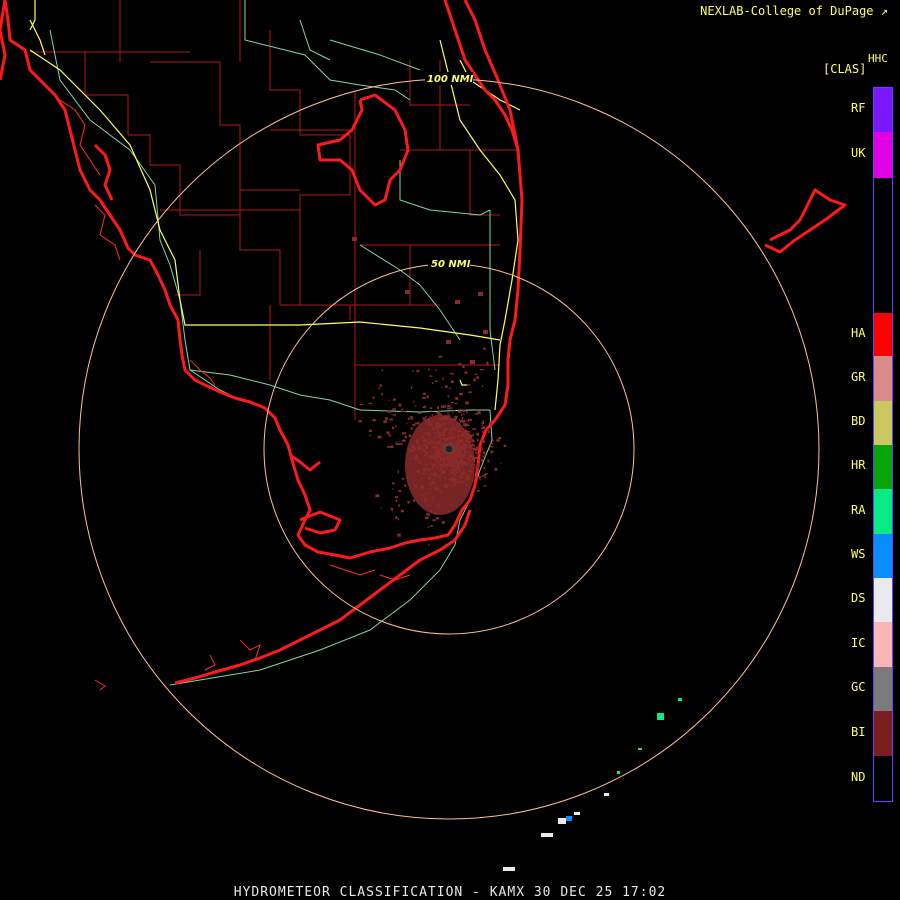 The image size is (900, 900). What do you see at coordinates (883, 444) in the screenshot?
I see `color-legend` at bounding box center [883, 444].